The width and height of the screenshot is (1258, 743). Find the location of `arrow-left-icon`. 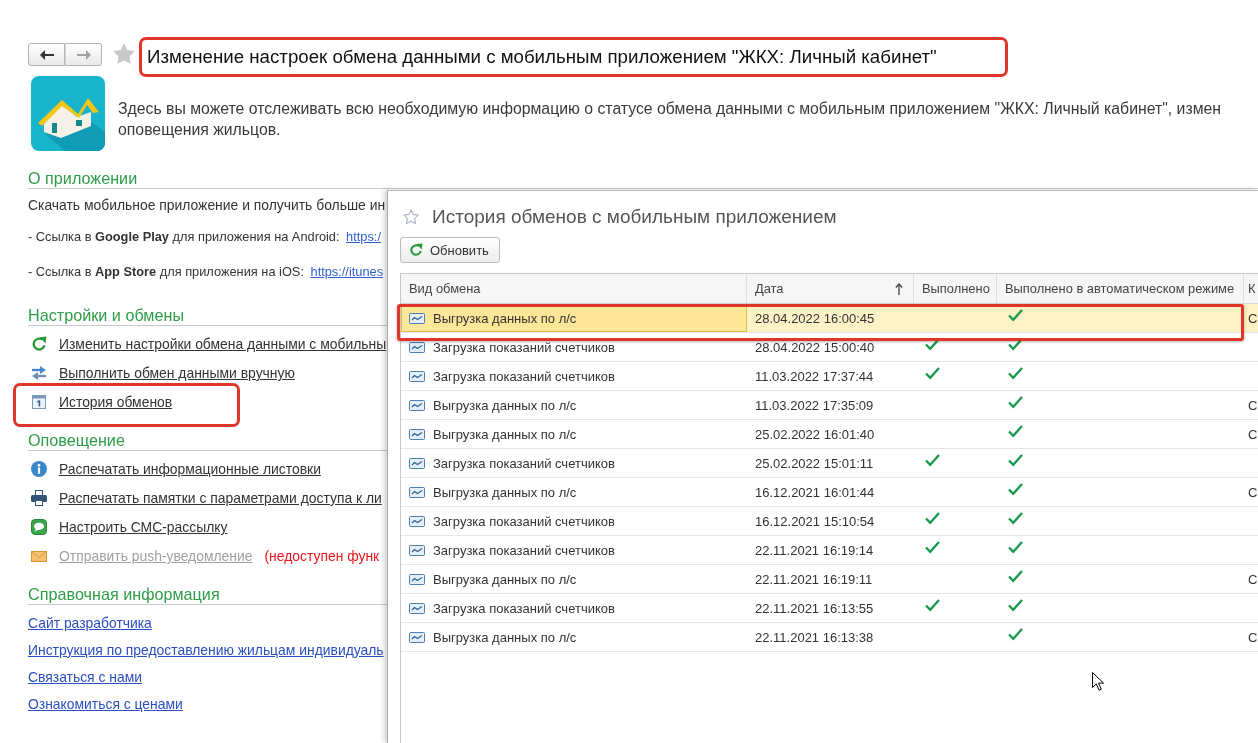

arrow-left-icon is located at coordinates (46, 54).